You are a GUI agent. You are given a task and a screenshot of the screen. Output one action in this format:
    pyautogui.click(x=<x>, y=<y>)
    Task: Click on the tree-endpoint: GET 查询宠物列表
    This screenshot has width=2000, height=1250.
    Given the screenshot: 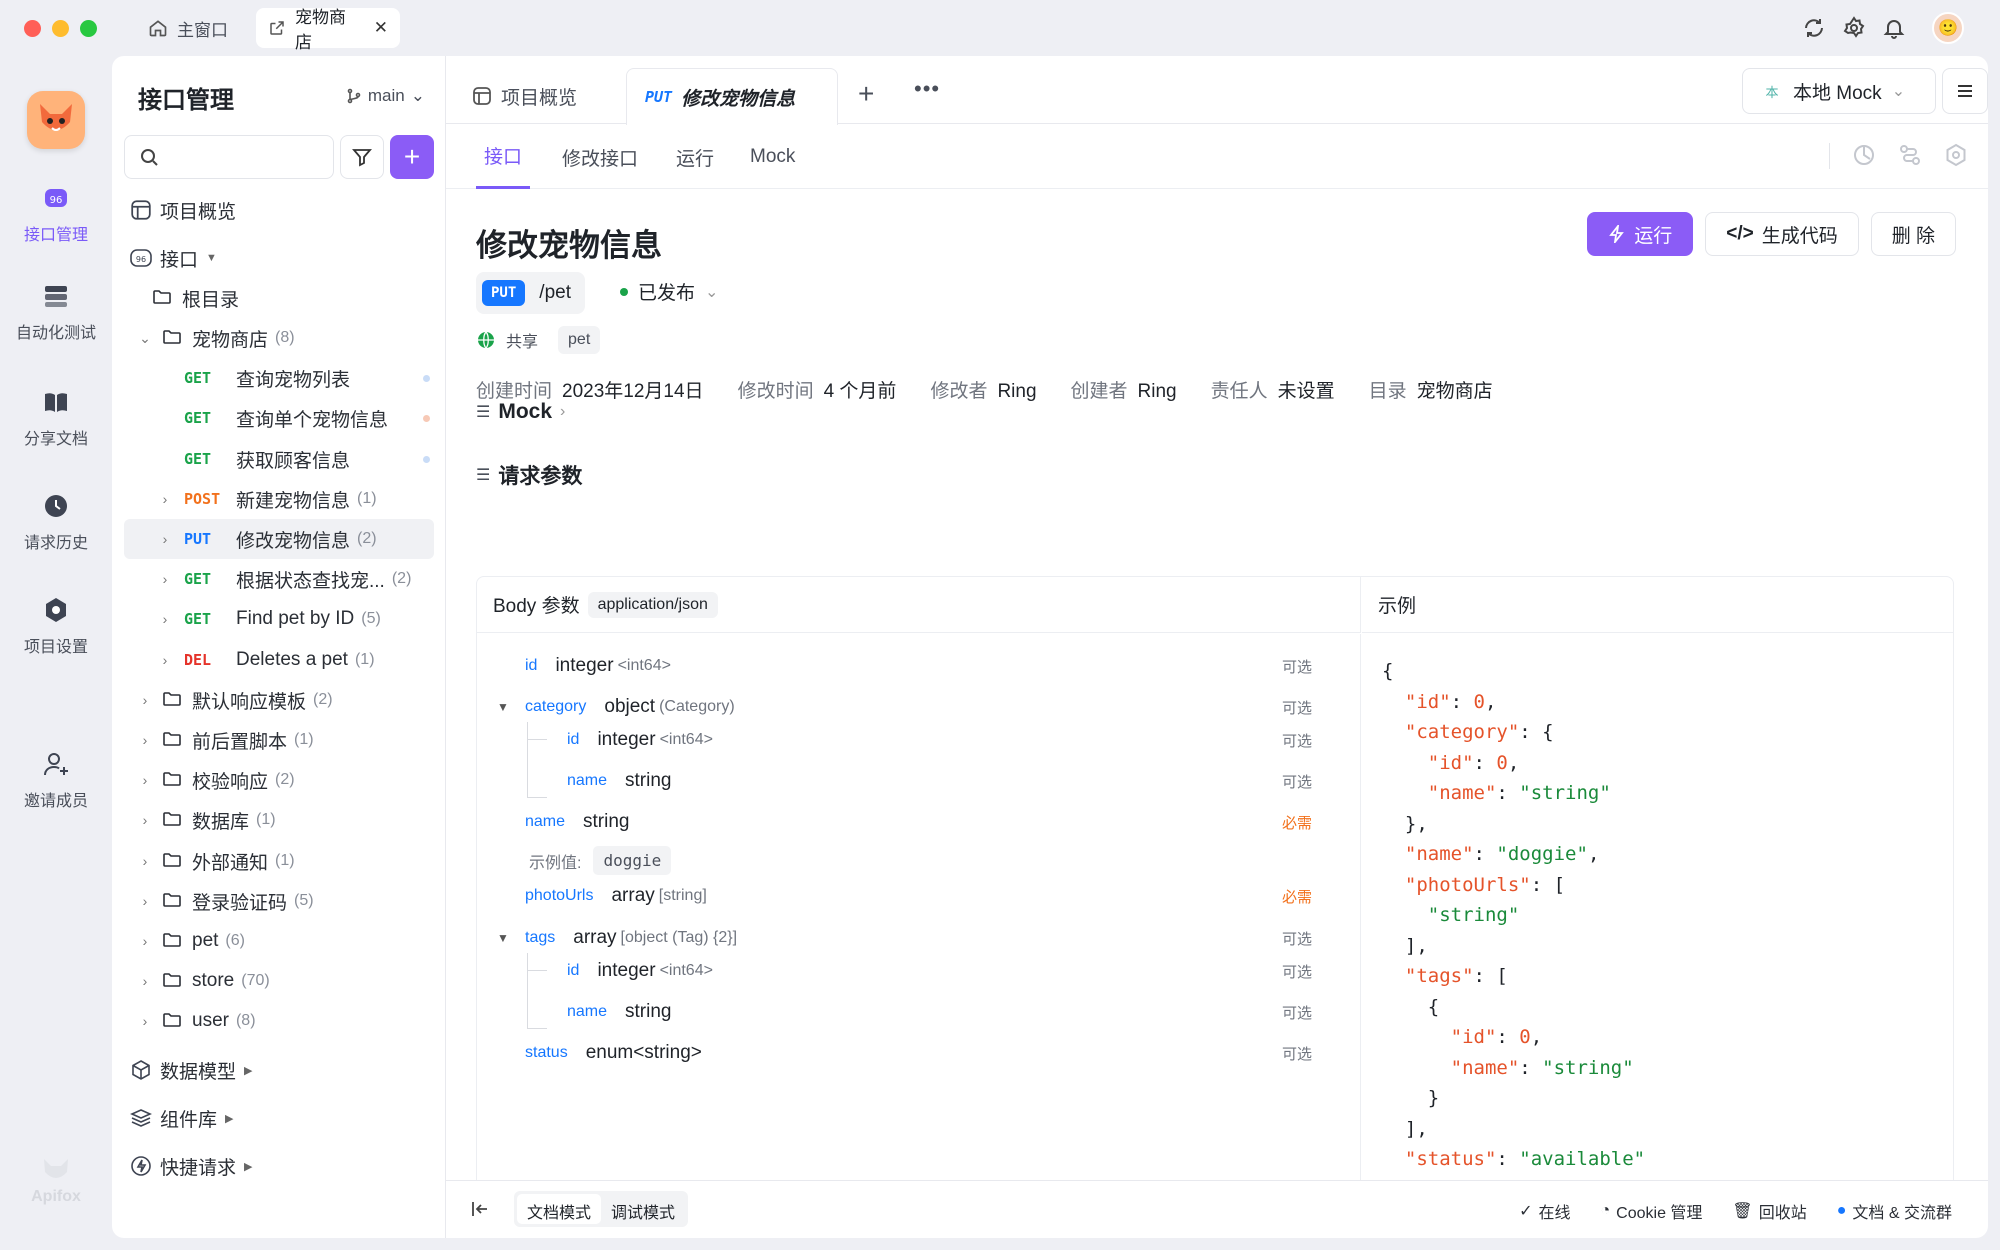 What is the action you would take?
    pyautogui.click(x=279, y=378)
    